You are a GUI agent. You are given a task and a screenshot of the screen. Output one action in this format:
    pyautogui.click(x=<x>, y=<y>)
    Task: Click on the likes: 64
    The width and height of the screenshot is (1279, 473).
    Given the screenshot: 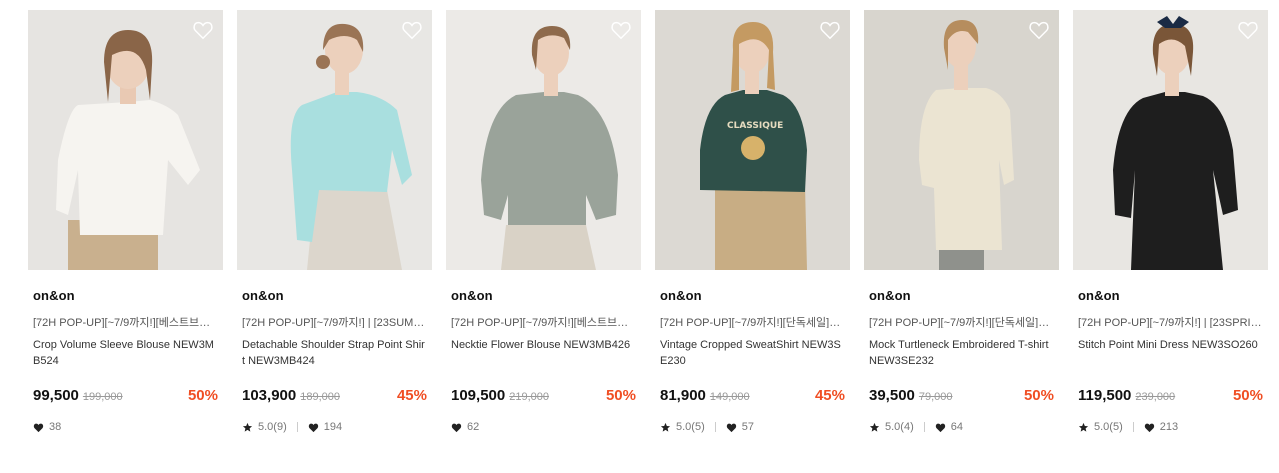 What is the action you would take?
    pyautogui.click(x=949, y=427)
    